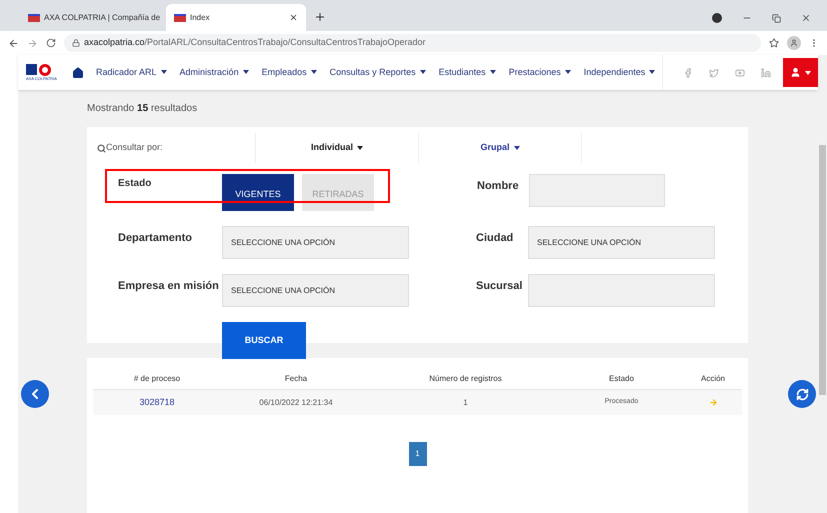  I want to click on star-icon, so click(774, 43).